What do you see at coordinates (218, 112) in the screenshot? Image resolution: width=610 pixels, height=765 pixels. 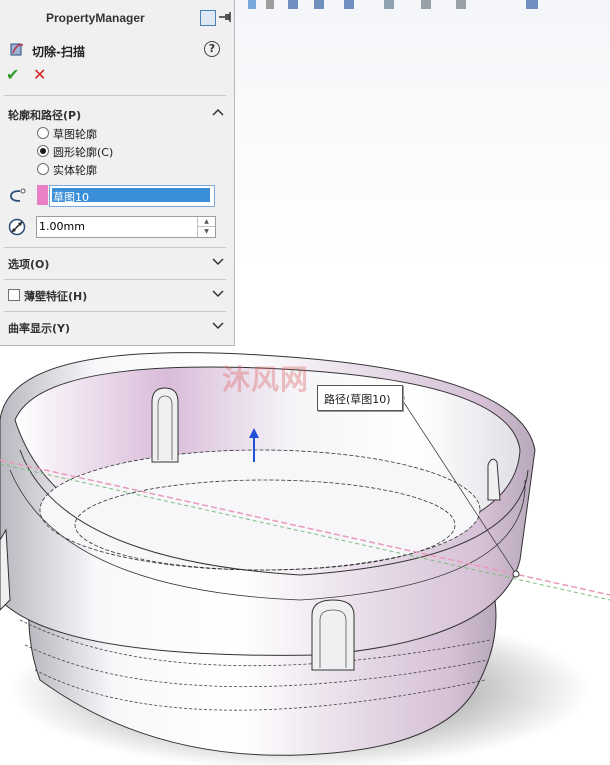 I see `chevron-up-icon` at bounding box center [218, 112].